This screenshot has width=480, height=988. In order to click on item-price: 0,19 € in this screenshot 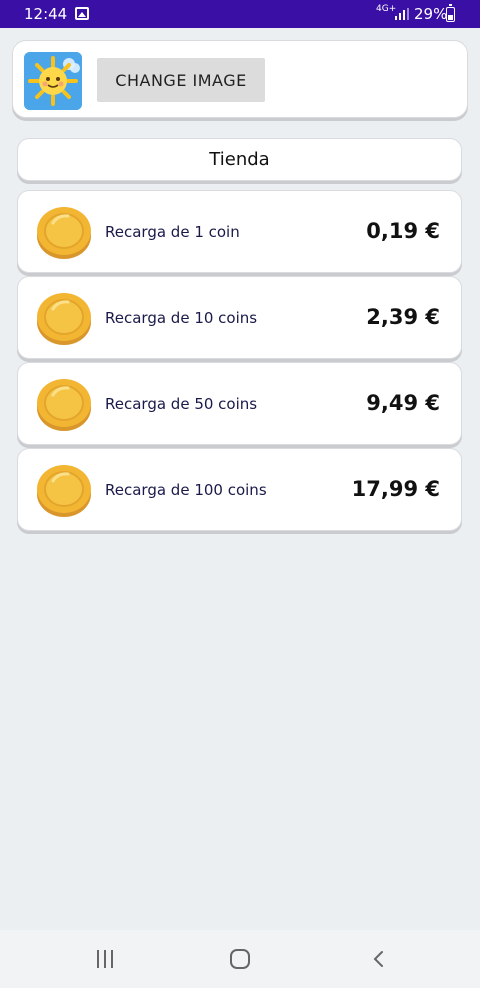, I will do `click(403, 231)`.